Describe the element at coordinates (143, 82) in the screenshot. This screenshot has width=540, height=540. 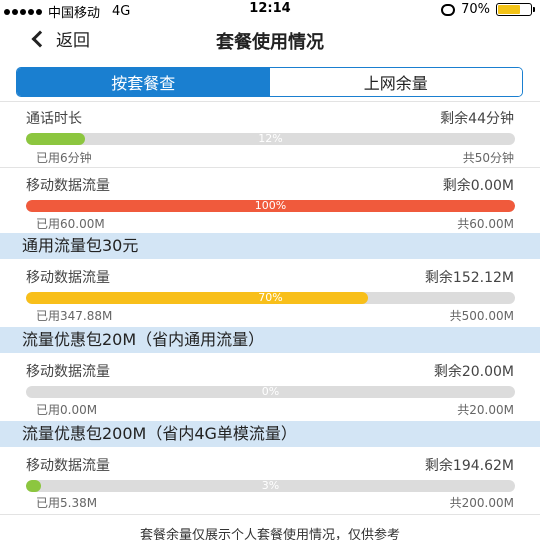
I see `tab-by-package: 按套餐查` at that location.